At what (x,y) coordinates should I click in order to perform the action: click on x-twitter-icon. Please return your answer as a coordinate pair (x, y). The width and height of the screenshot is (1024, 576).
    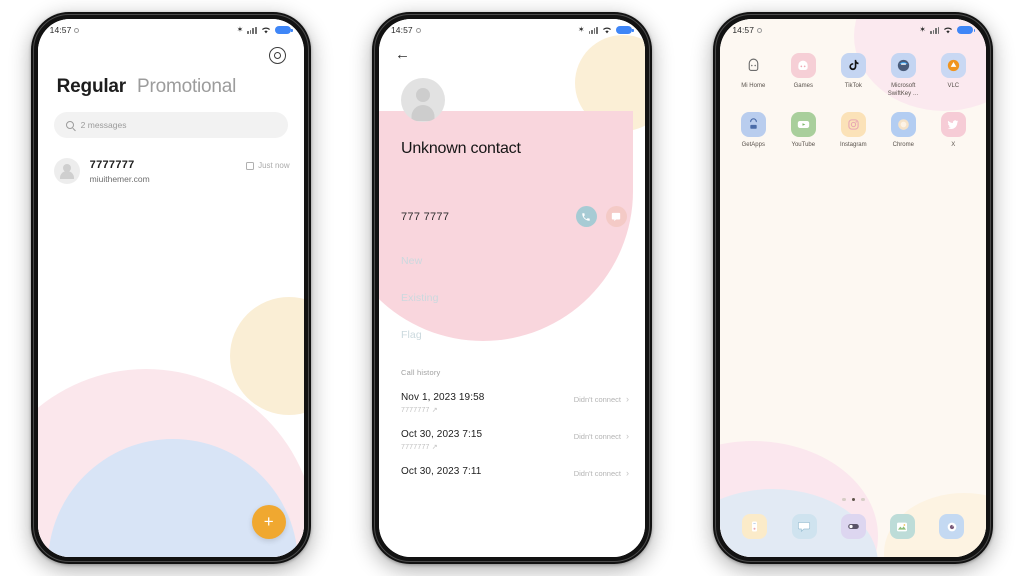
    Looking at the image, I should click on (953, 125).